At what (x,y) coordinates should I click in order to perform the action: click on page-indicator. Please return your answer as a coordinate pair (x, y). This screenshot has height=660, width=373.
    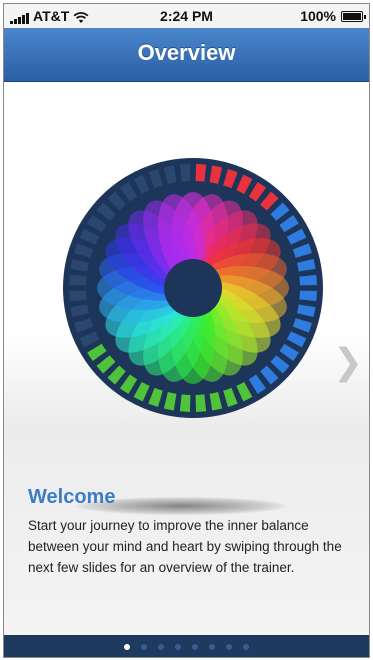
    Looking at the image, I should click on (186, 646).